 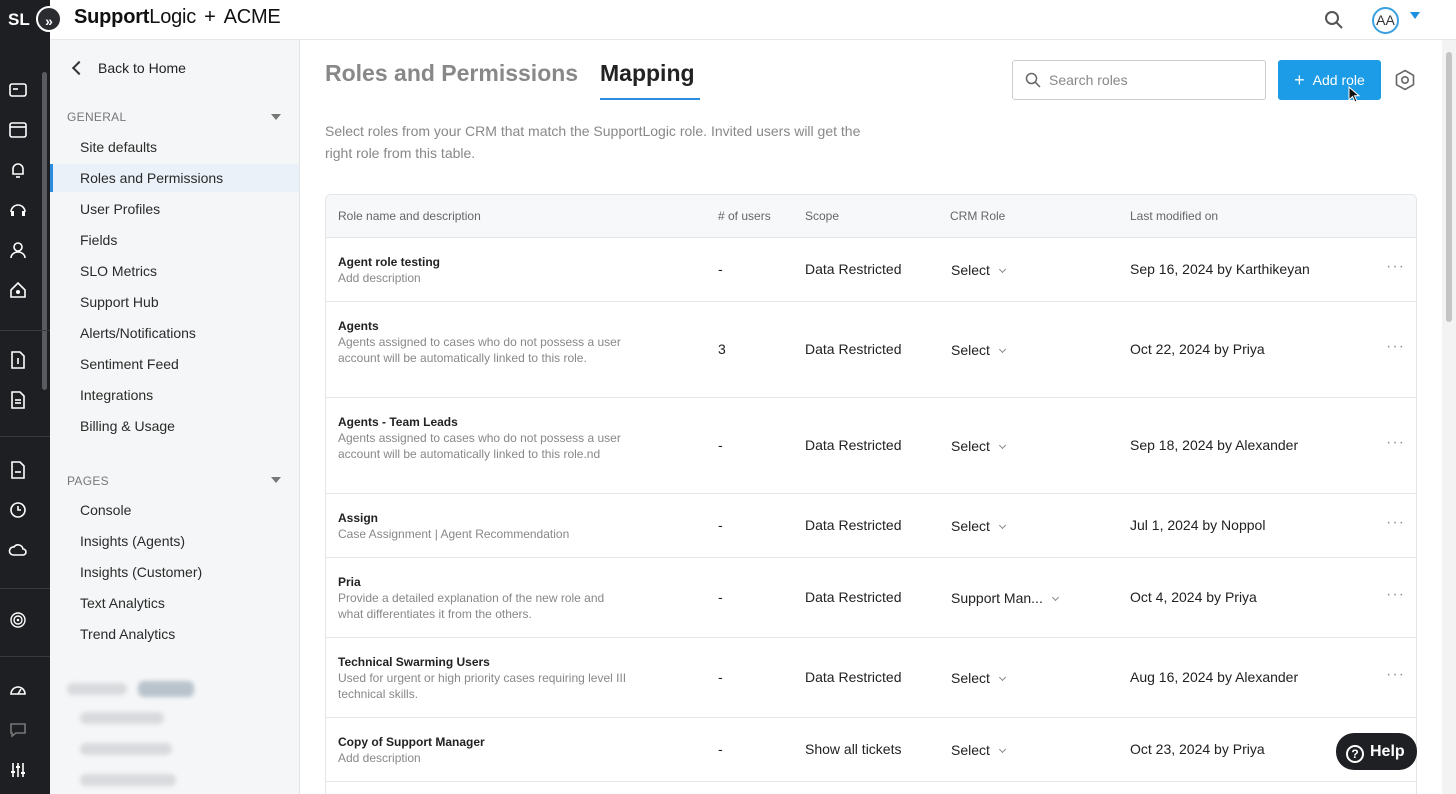 I want to click on sidebar-item-insights-agents: Insights (Agents), so click(x=174, y=541).